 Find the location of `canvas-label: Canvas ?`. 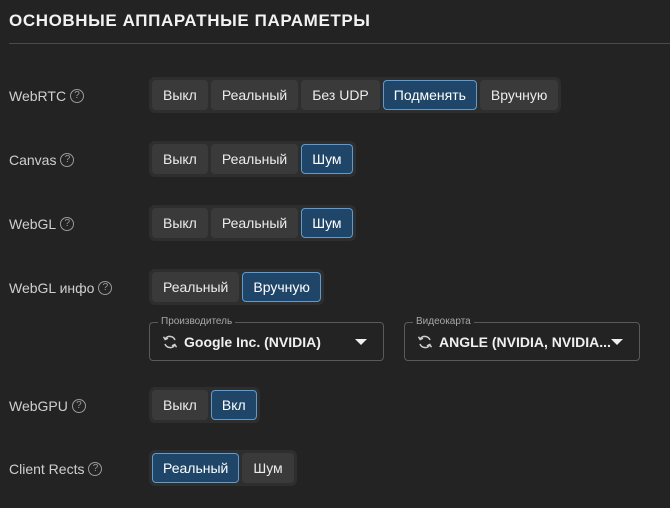

canvas-label: Canvas ? is located at coordinates (42, 160).